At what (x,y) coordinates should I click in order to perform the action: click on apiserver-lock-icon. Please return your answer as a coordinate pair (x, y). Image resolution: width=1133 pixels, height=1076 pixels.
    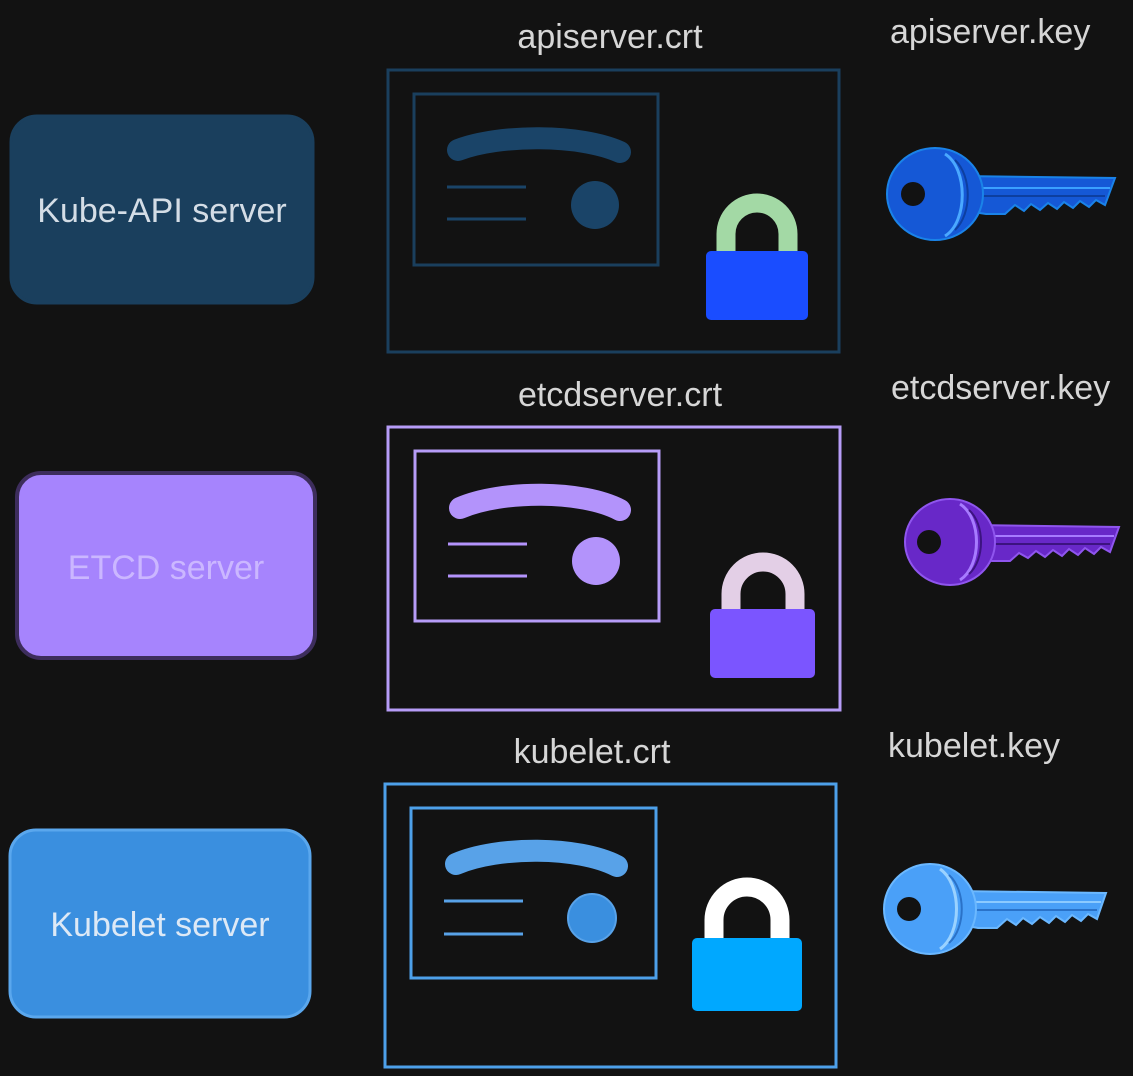
    Looking at the image, I should click on (757, 256).